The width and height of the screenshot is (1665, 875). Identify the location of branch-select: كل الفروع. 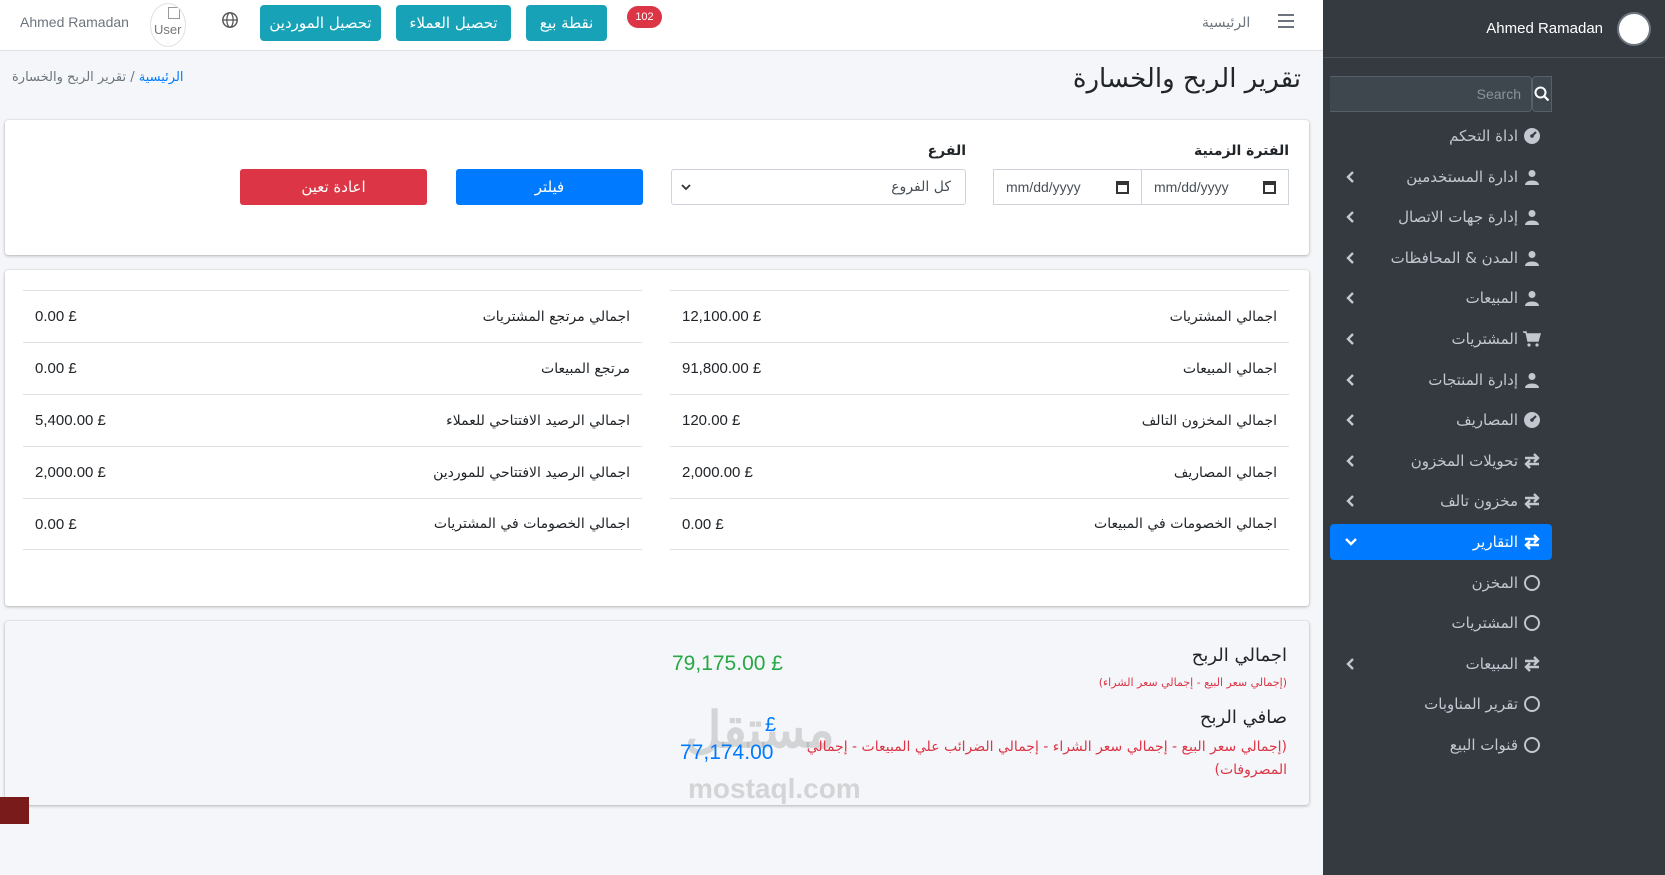
(818, 187).